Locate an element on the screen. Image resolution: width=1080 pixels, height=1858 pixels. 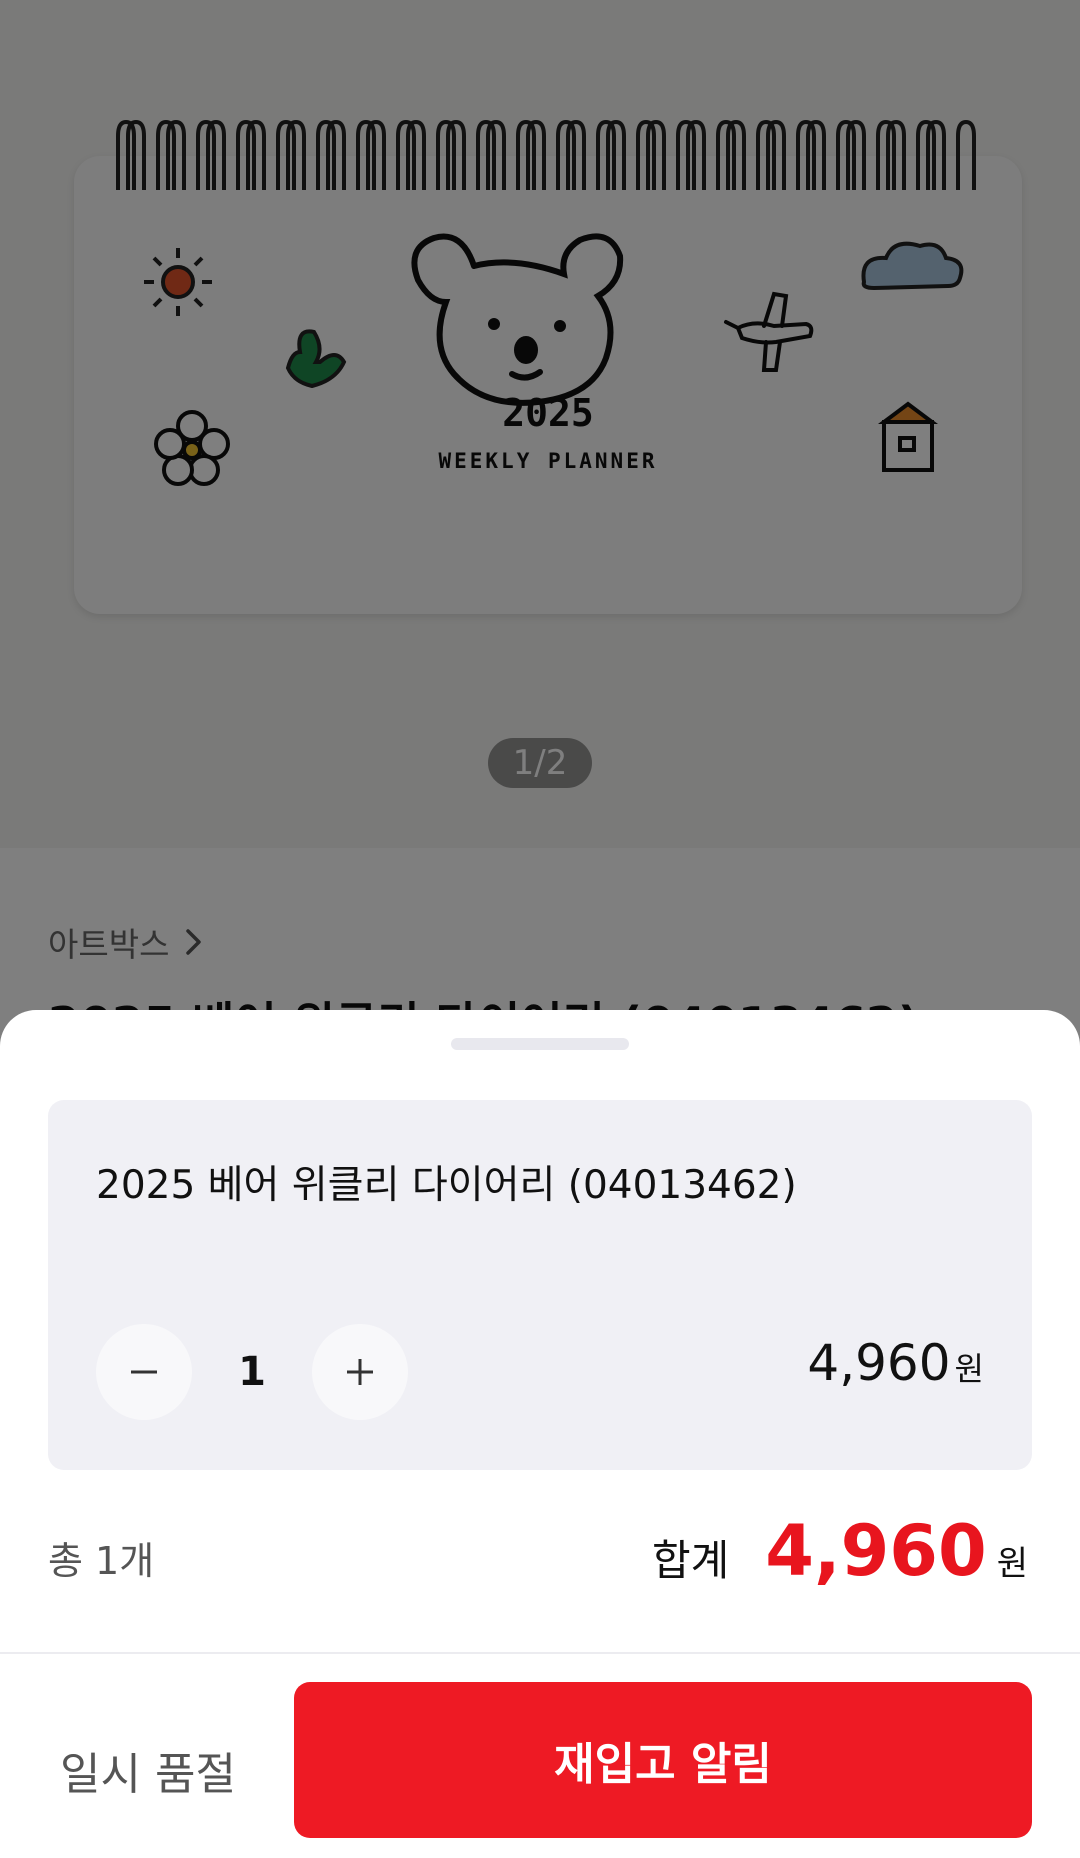
footer-divider is located at coordinates (540, 1653).